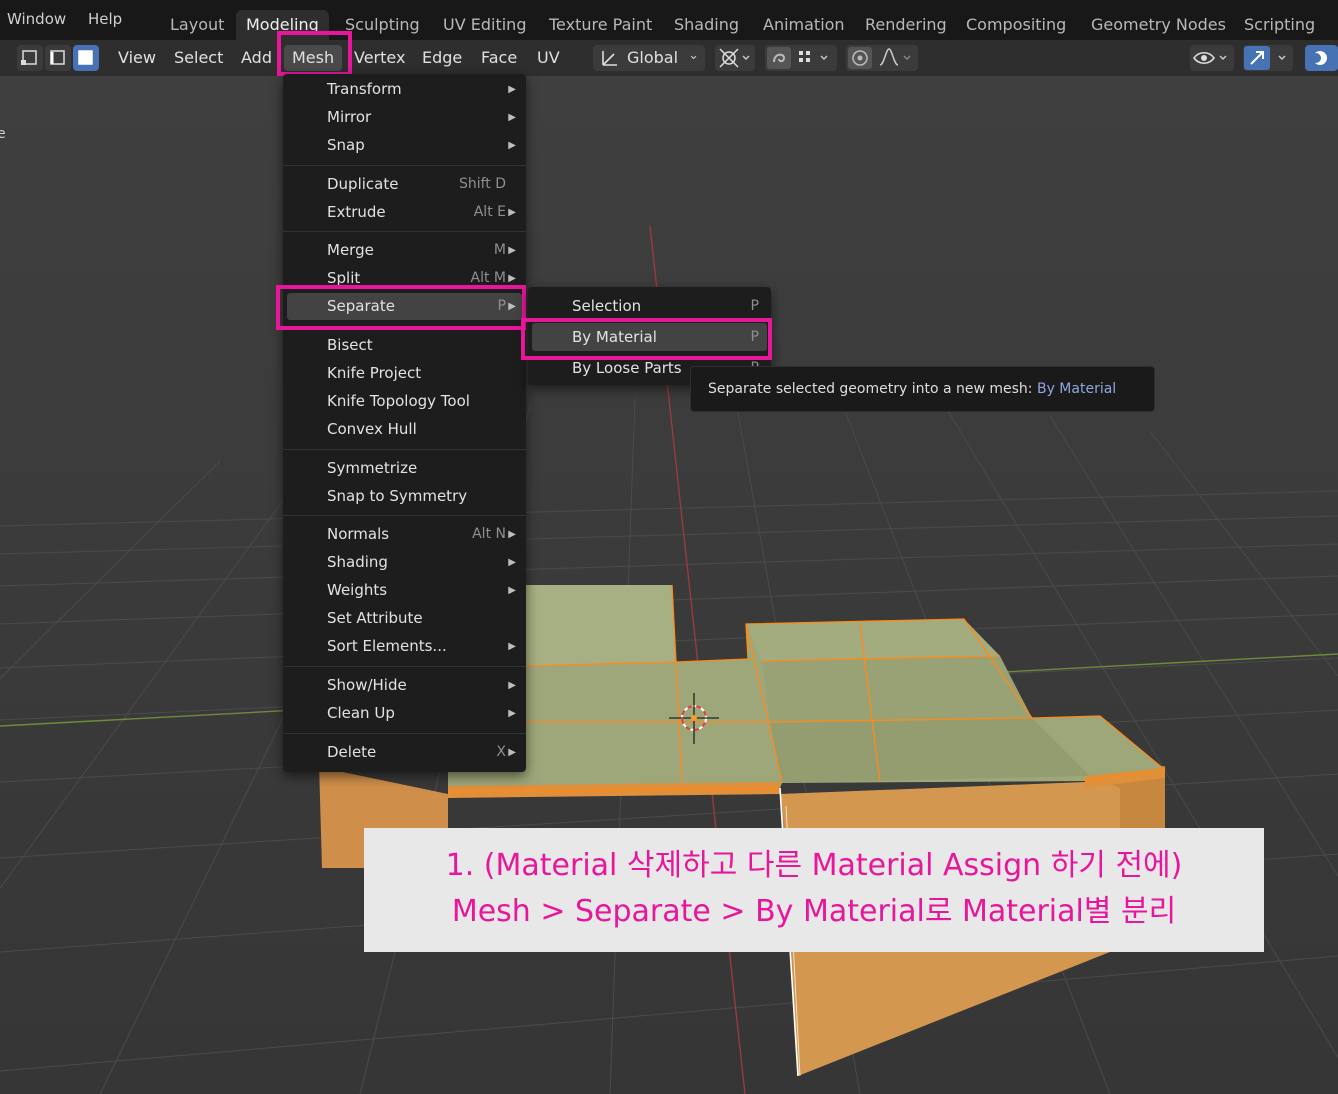 Image resolution: width=1338 pixels, height=1094 pixels. I want to click on chevron-down-icon: ⌄, so click(693, 55).